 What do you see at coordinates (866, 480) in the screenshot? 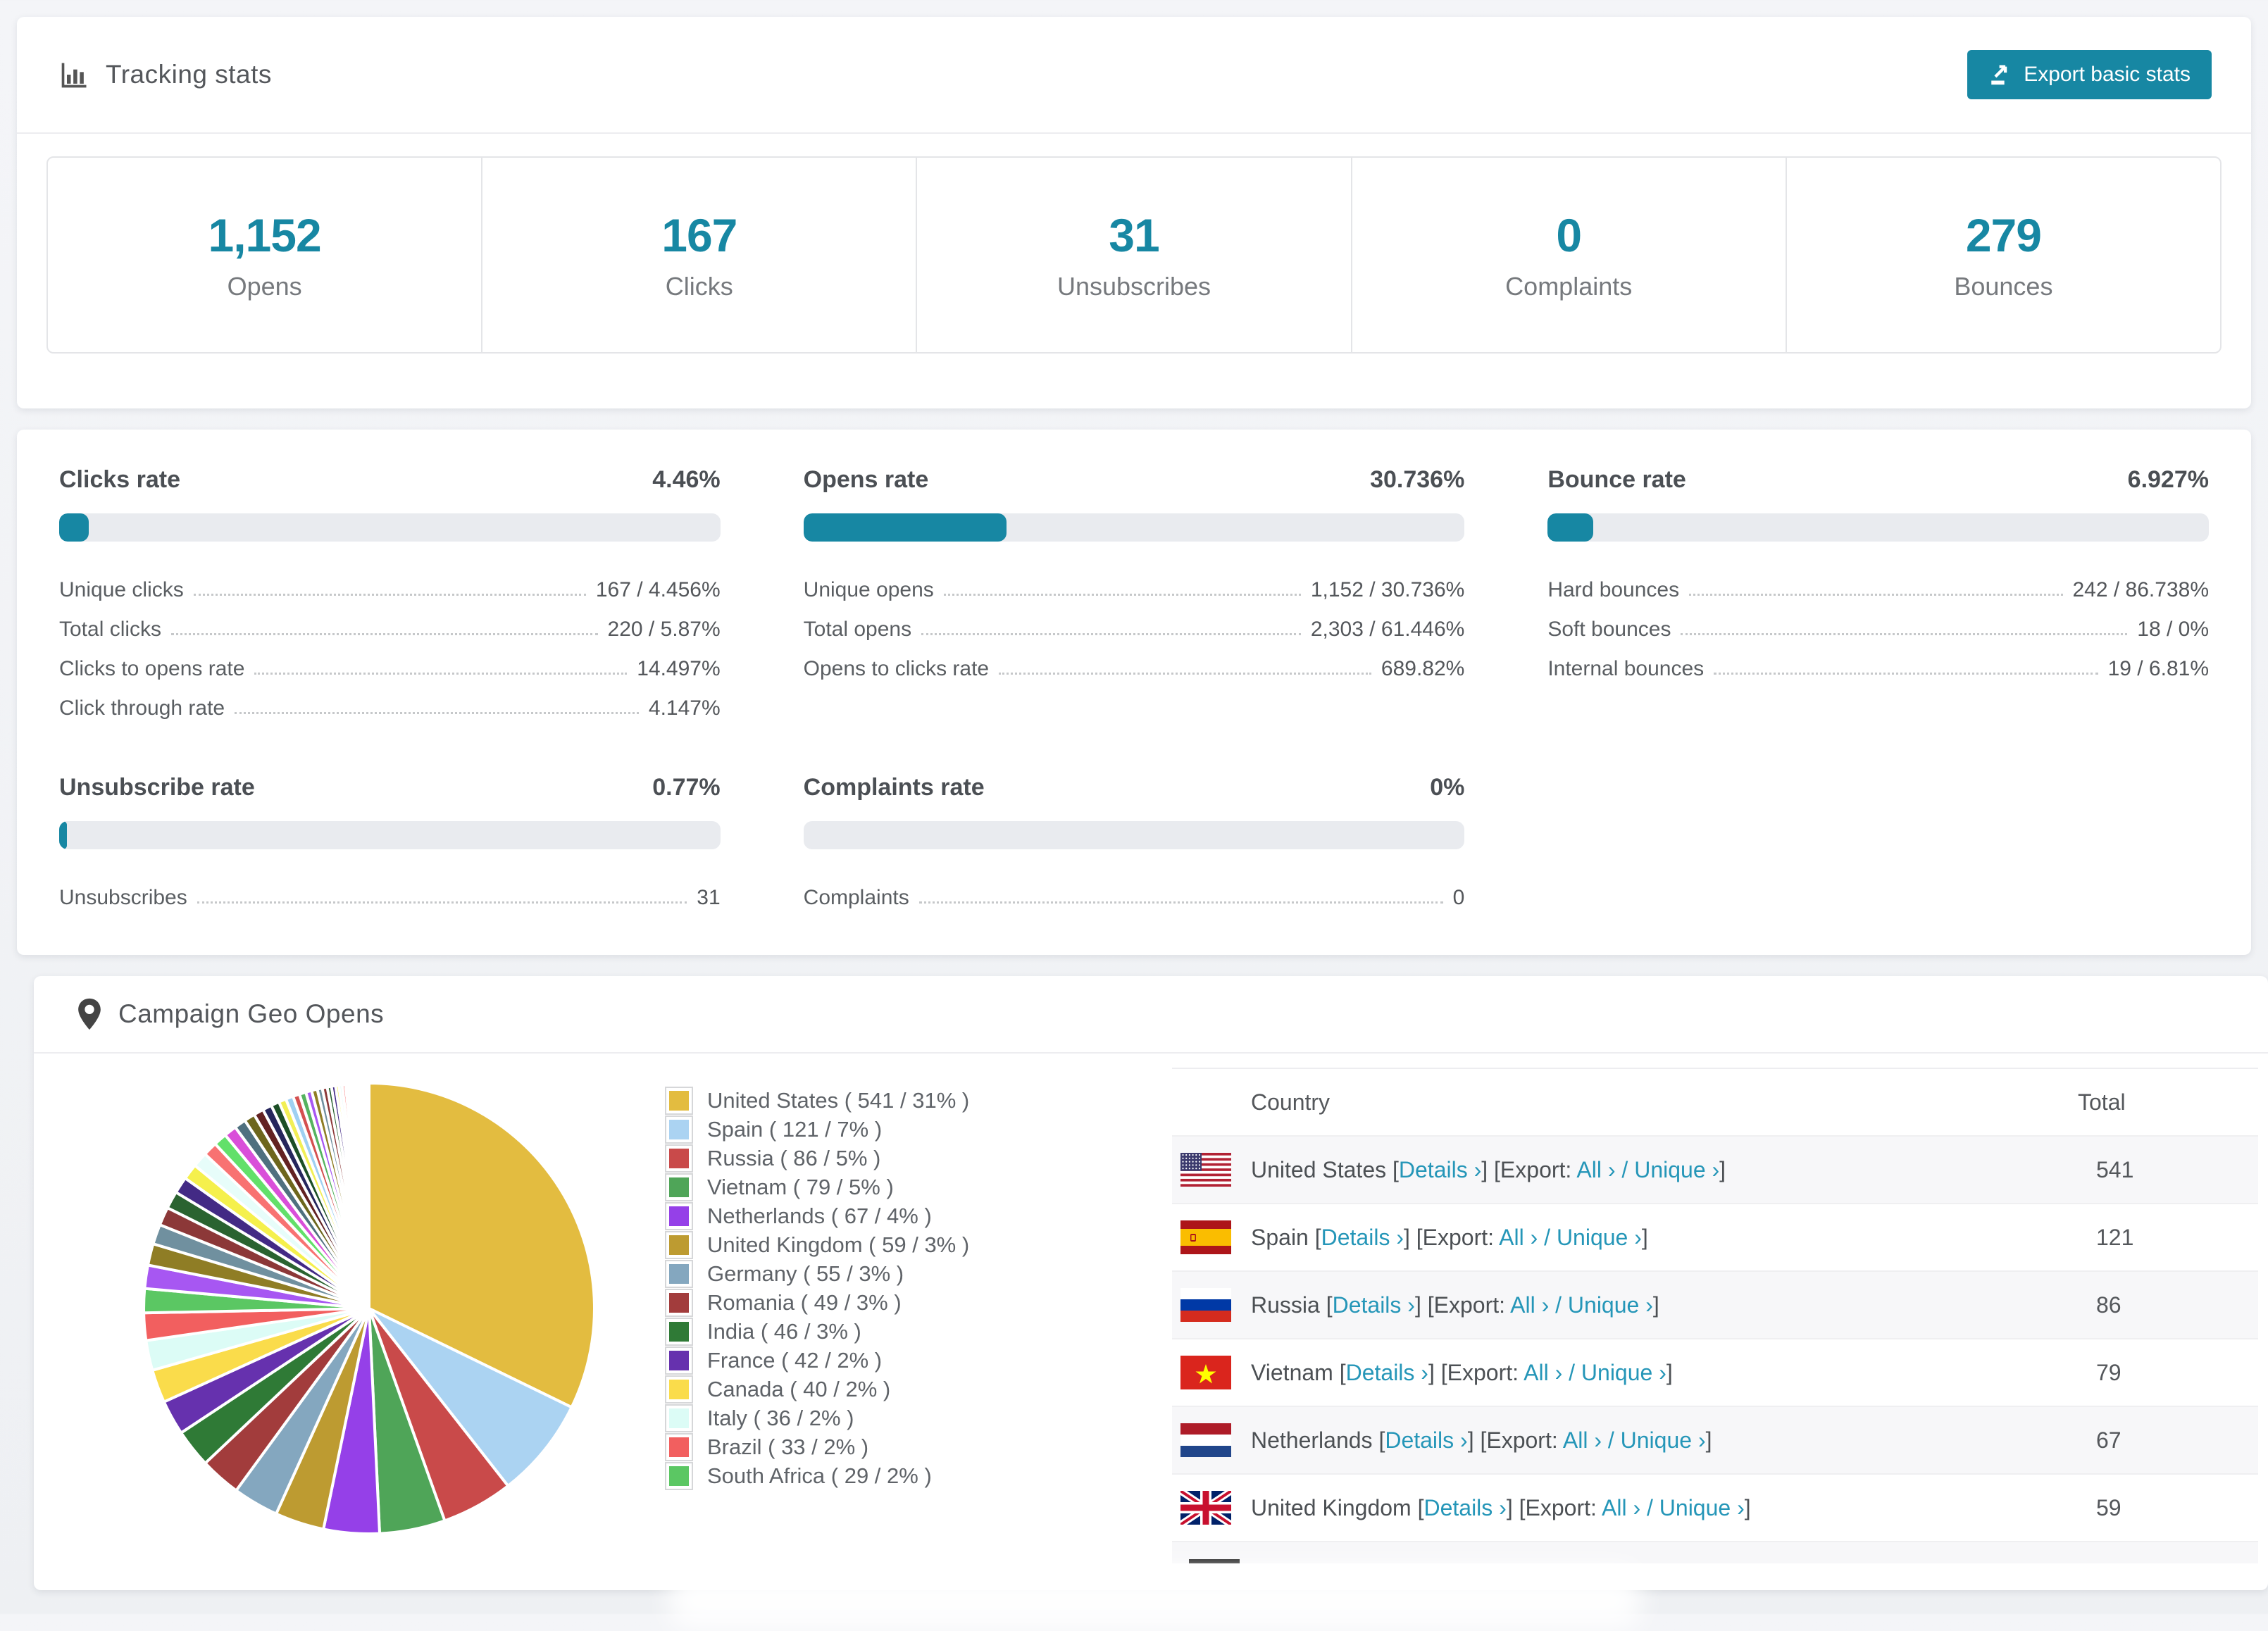
I see `rate-title: Opens rate` at bounding box center [866, 480].